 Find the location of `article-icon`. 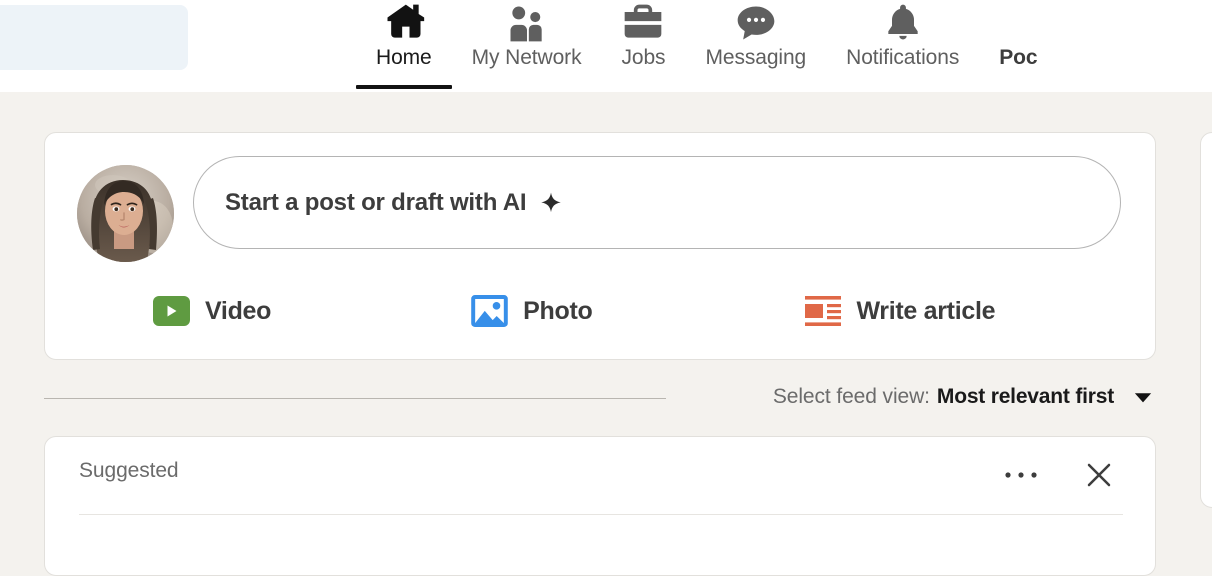

article-icon is located at coordinates (822, 311).